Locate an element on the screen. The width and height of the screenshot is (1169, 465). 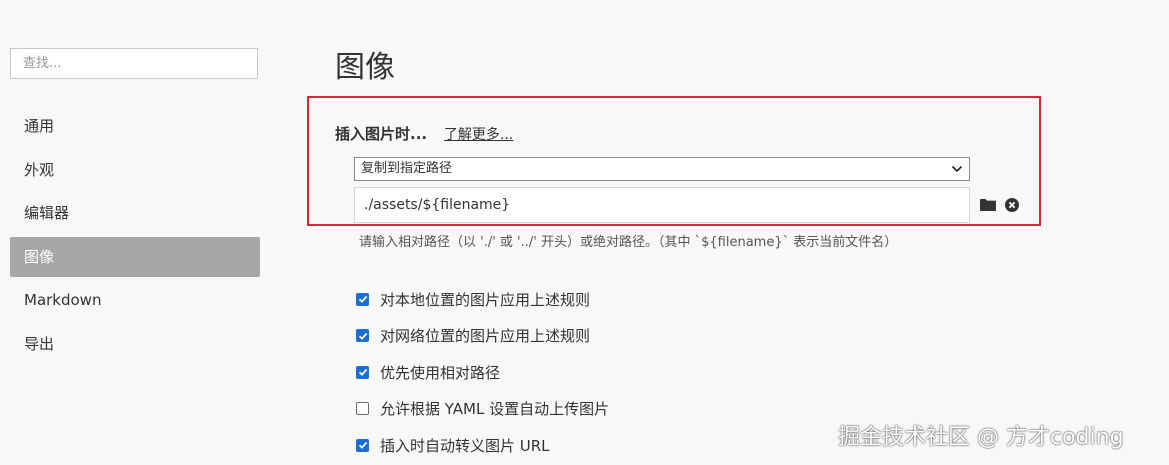
sidebar-nav: 通用 外观 编辑器 图像 Markdown 导出 is located at coordinates (135, 236).